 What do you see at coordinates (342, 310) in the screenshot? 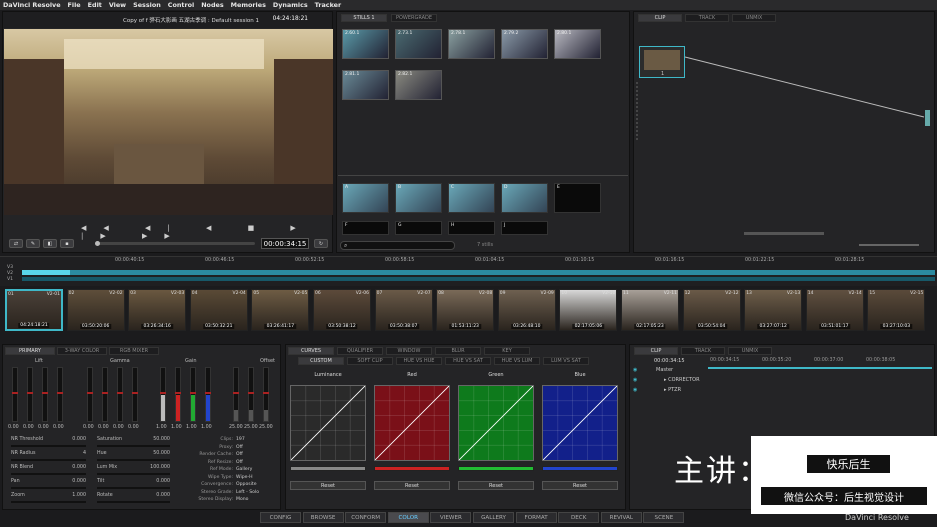
I see `clip-thumbnail: 06 V2-06 03:50:38:12` at bounding box center [342, 310].